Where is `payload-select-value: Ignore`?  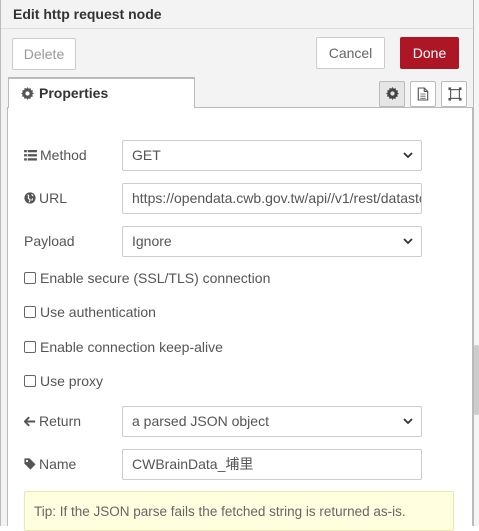 payload-select-value: Ignore is located at coordinates (152, 241).